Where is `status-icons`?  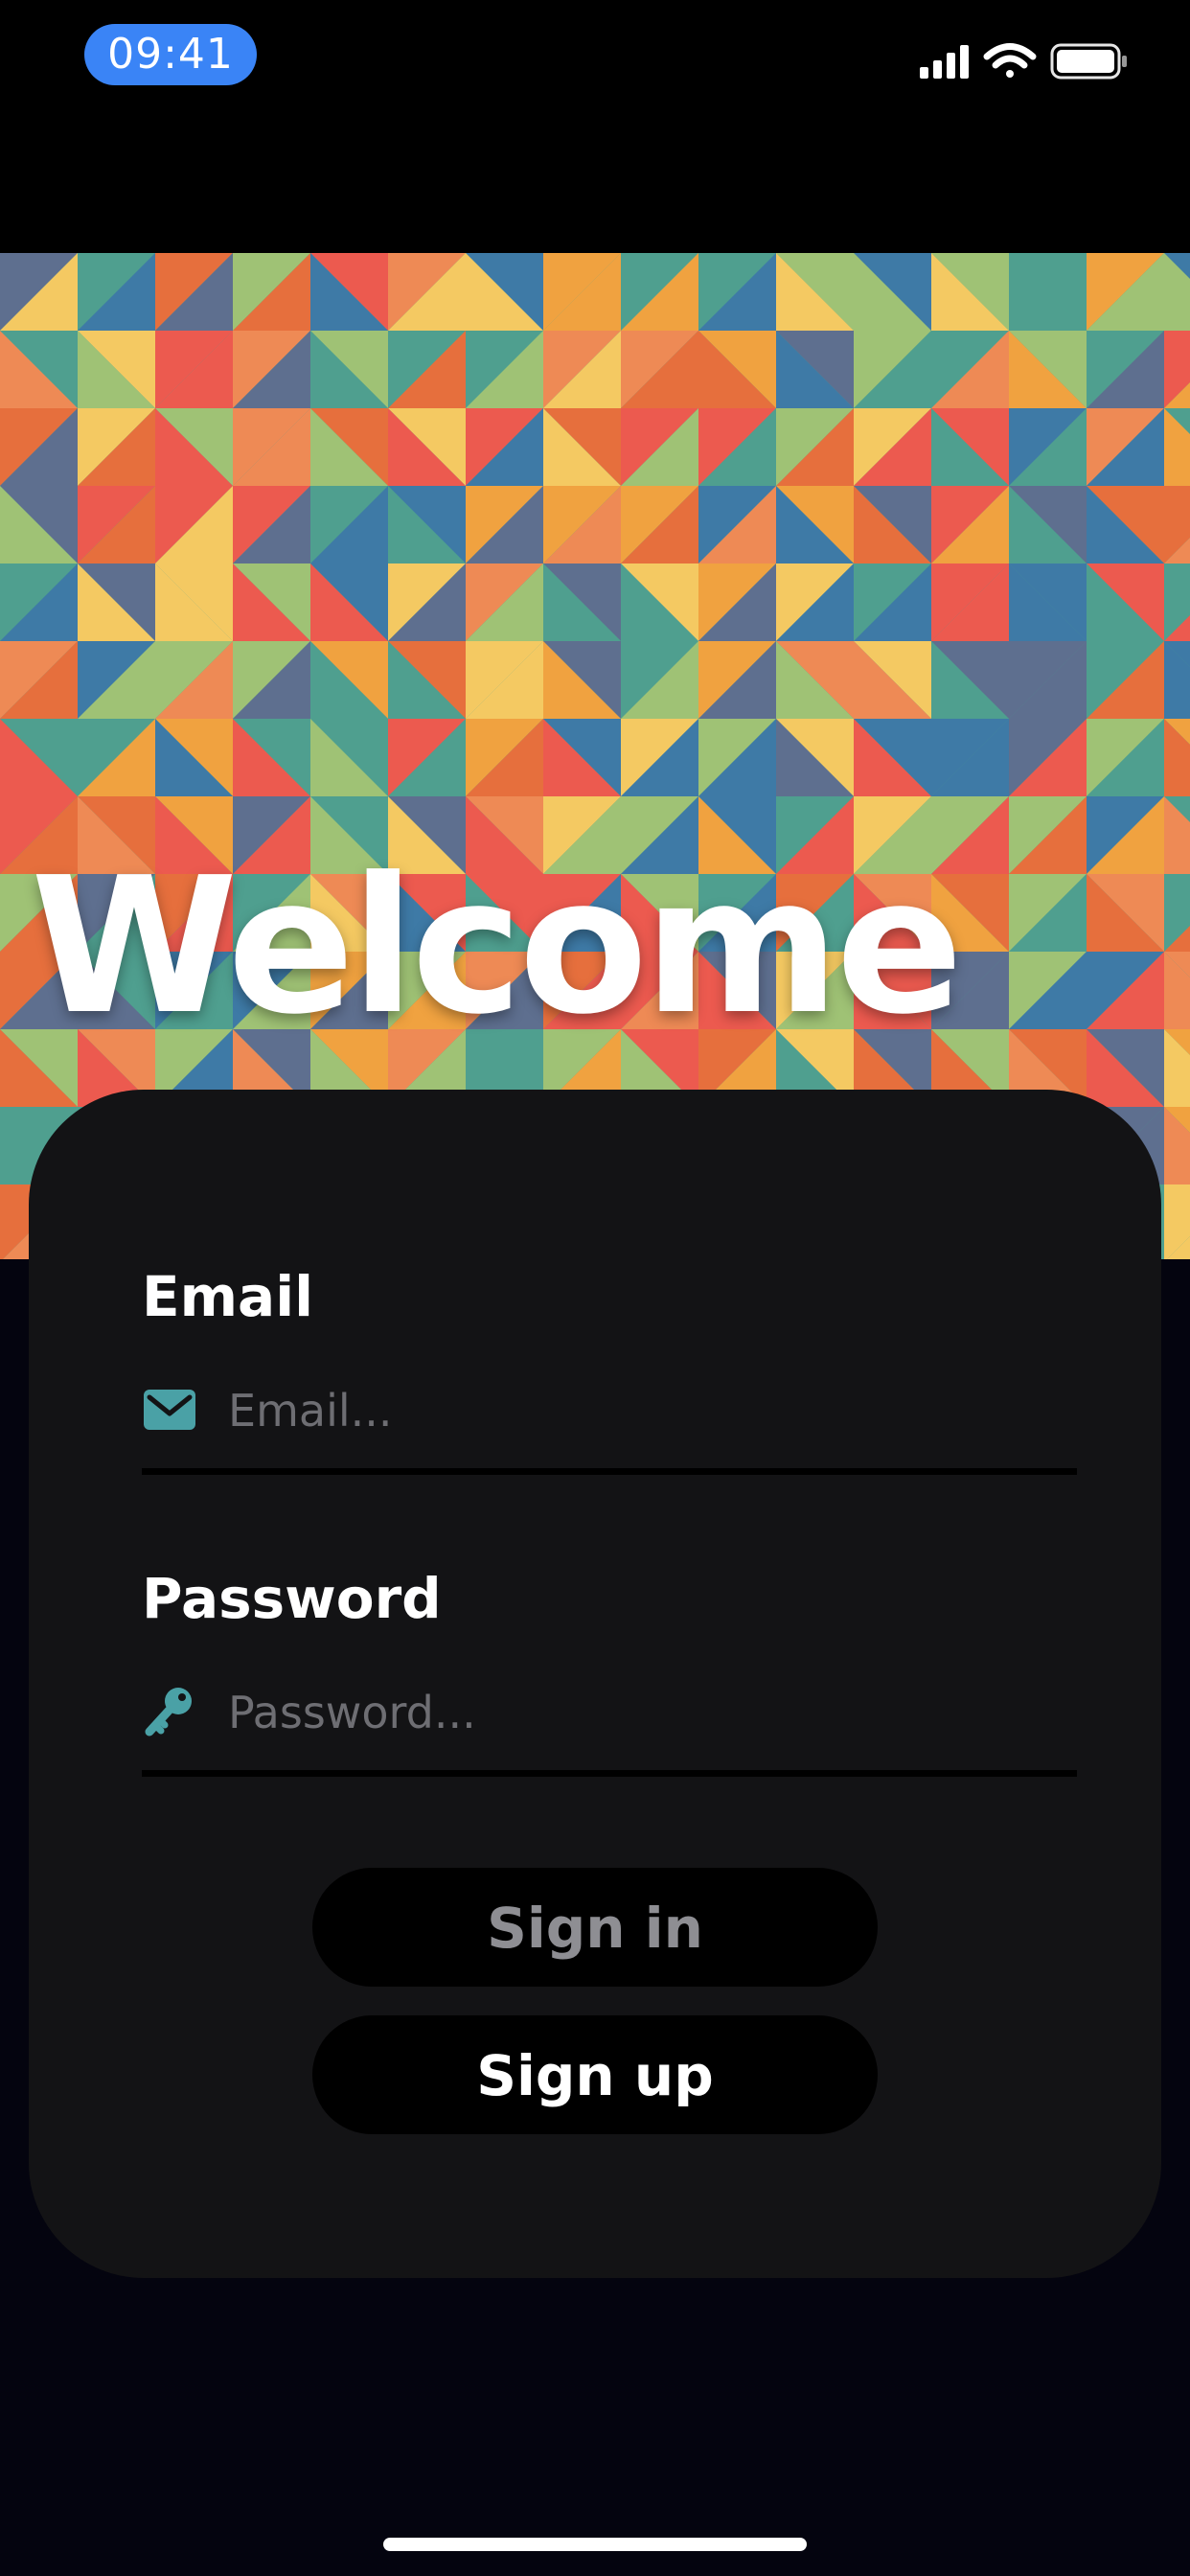 status-icons is located at coordinates (1026, 61).